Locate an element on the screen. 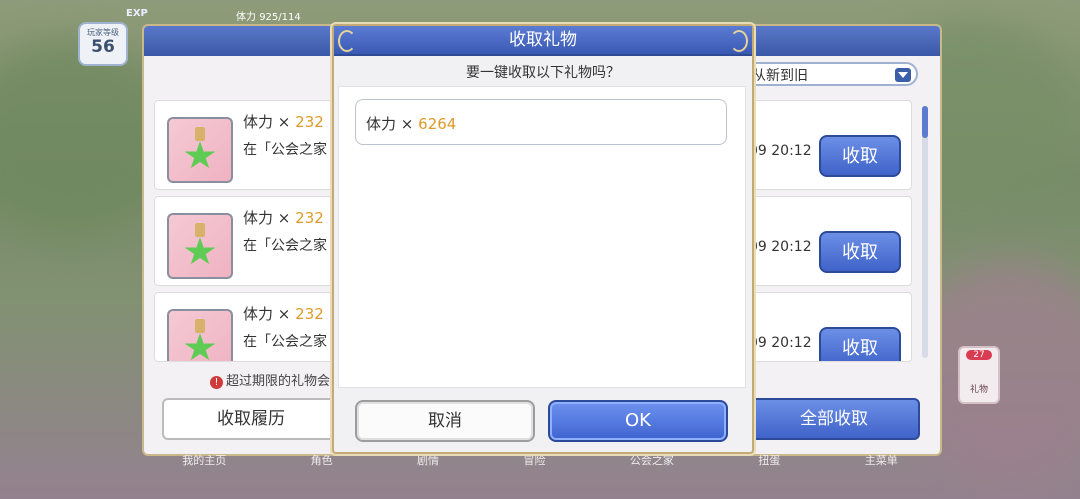 The image size is (1080, 499). stamina-readout: 体力 925/114 is located at coordinates (268, 15).